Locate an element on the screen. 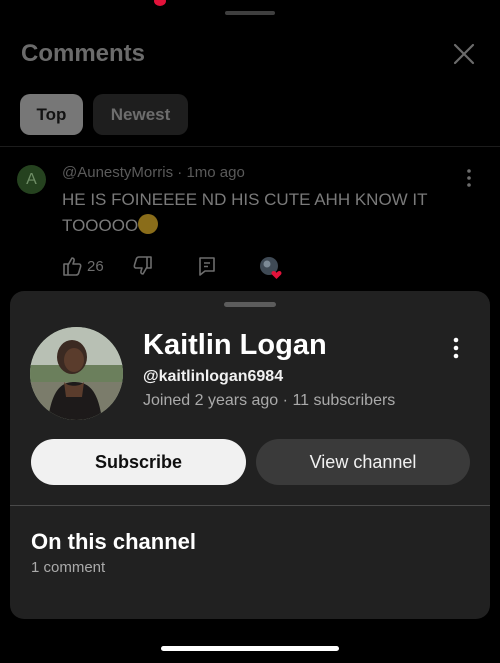  joined-date: Joined 2 years ago is located at coordinates (211, 400).